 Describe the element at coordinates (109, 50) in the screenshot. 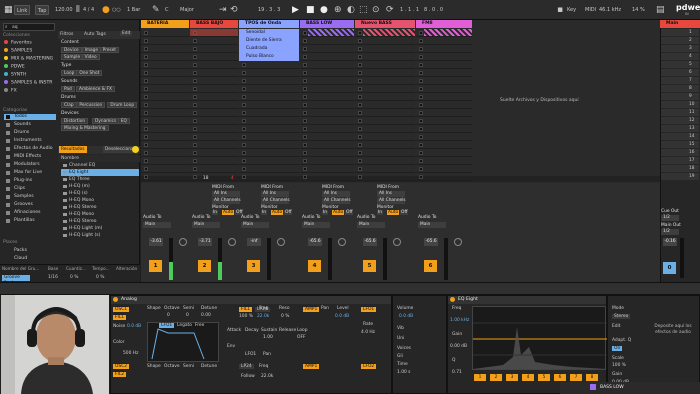

I see `filter-chip: Preset` at that location.